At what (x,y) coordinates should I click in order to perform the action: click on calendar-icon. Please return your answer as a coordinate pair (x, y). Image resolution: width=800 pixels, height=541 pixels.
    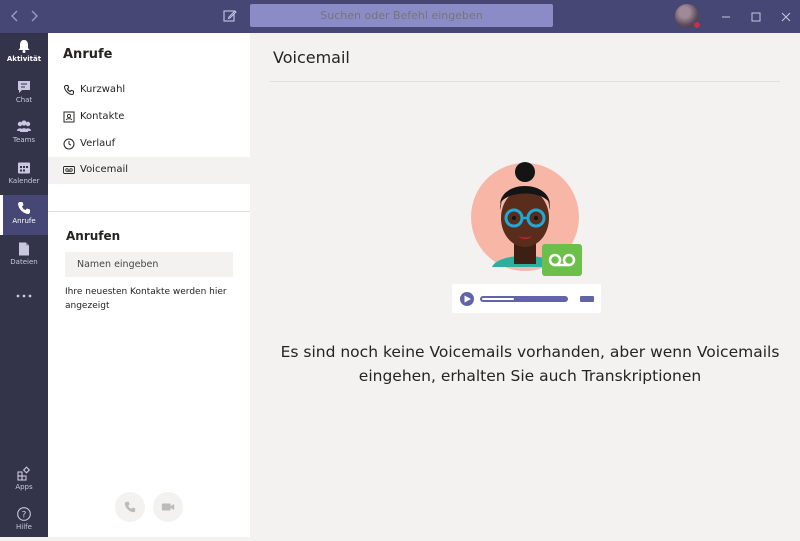
    Looking at the image, I should click on (24, 168).